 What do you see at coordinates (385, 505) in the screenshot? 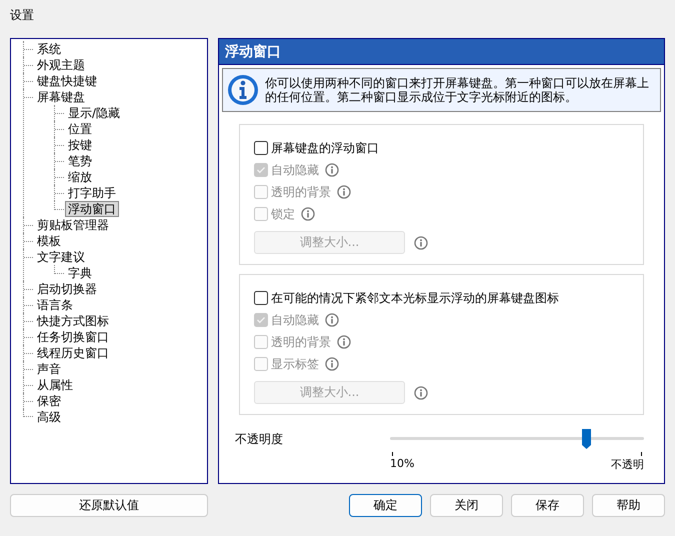
I see `dialog-button: 确定` at bounding box center [385, 505].